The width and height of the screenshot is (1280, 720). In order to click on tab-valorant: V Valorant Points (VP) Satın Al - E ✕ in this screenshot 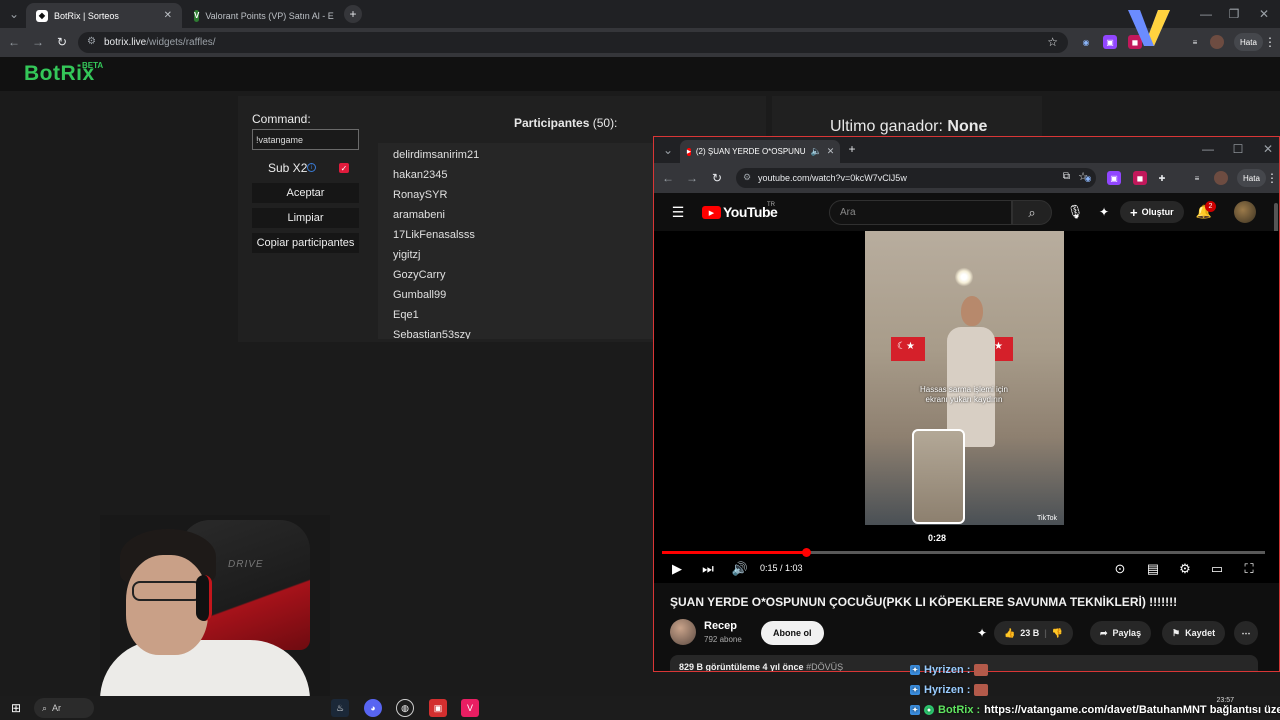, I will do `click(262, 15)`.